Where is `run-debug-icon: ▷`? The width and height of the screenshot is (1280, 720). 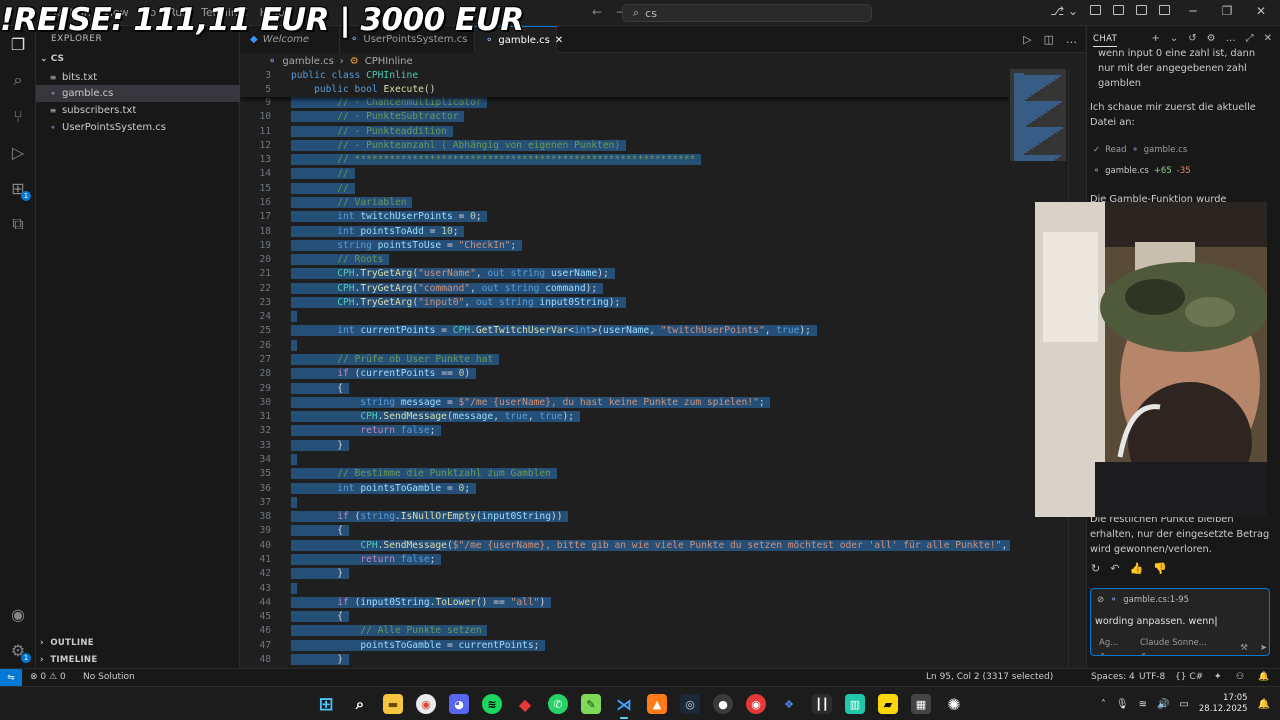 run-debug-icon: ▷ is located at coordinates (18, 152).